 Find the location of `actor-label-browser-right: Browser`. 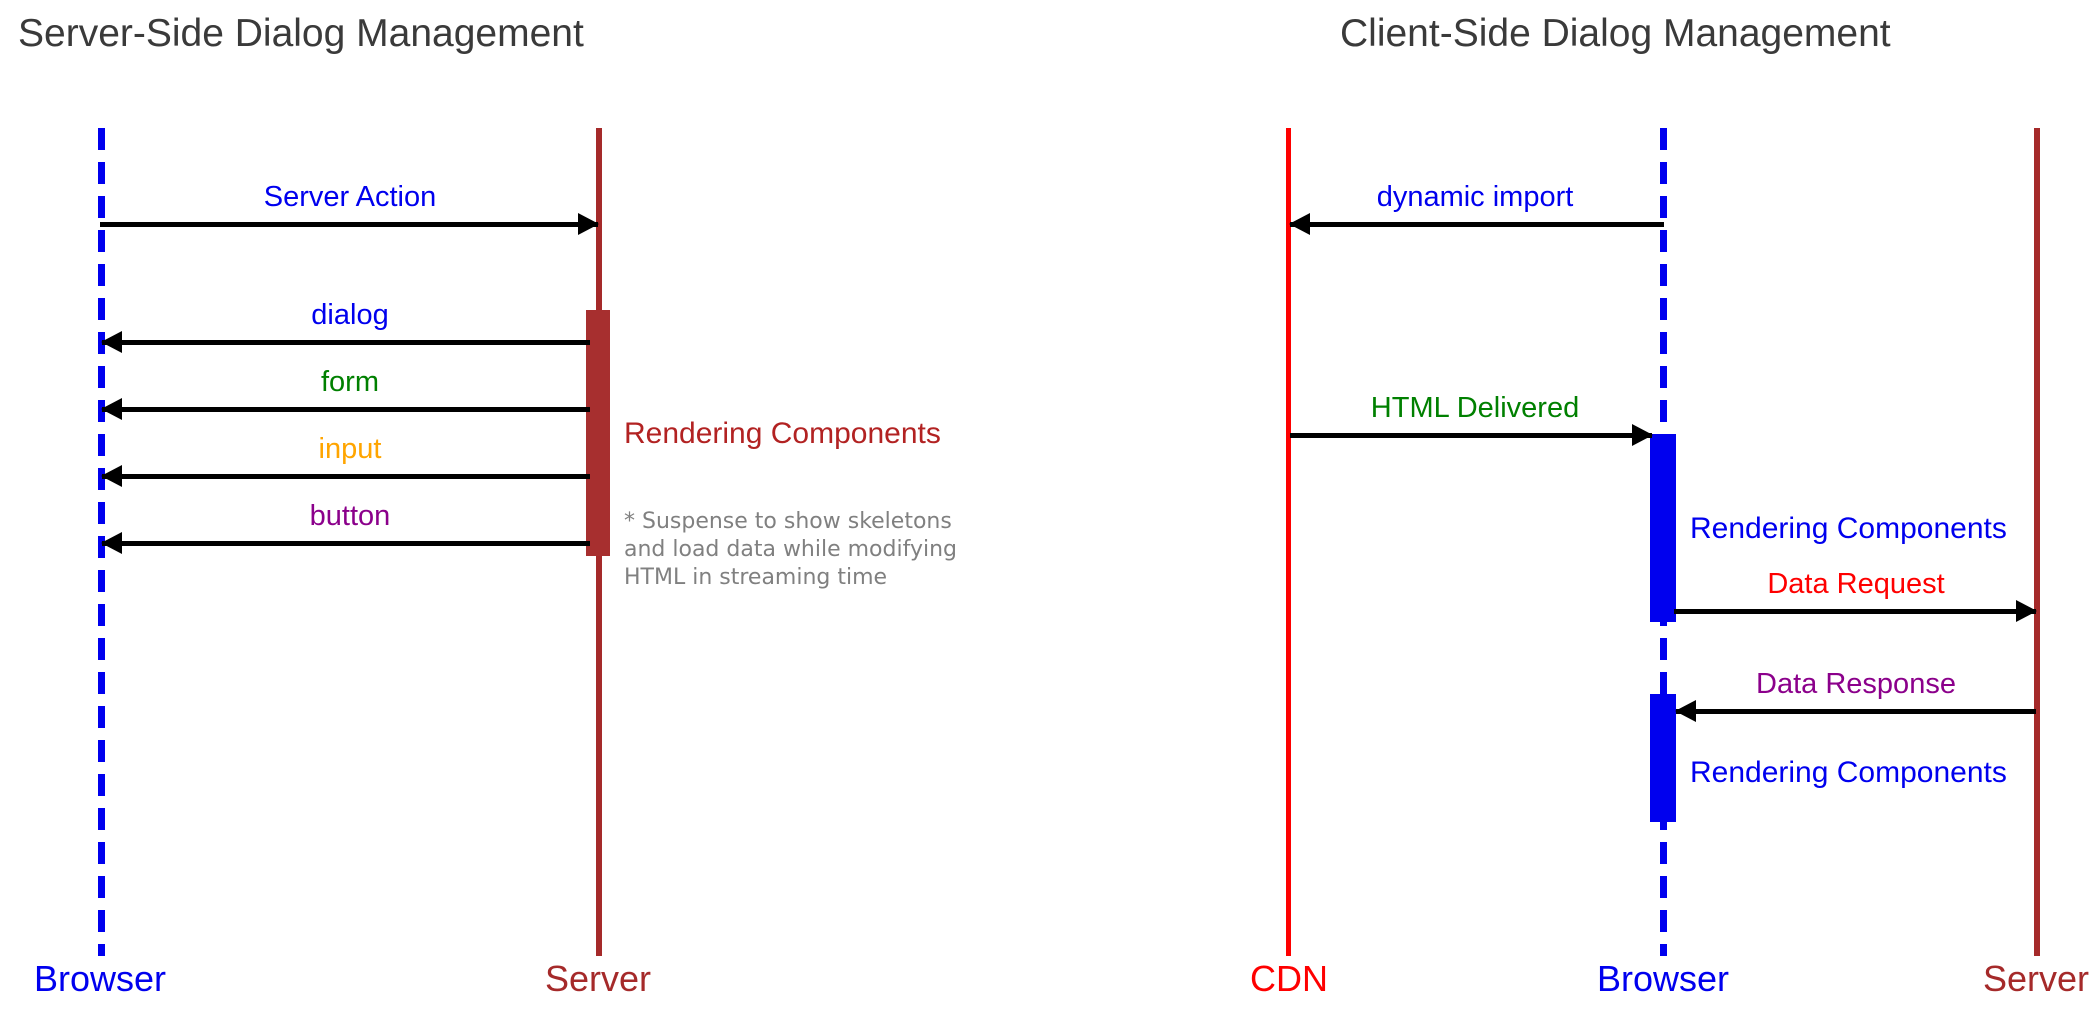

actor-label-browser-right: Browser is located at coordinates (1663, 978).